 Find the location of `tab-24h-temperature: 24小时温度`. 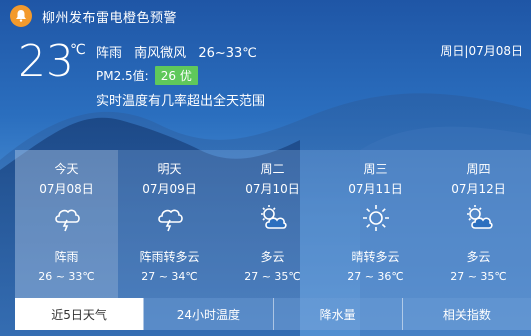

tab-24h-temperature: 24小时温度 is located at coordinates (208, 314).